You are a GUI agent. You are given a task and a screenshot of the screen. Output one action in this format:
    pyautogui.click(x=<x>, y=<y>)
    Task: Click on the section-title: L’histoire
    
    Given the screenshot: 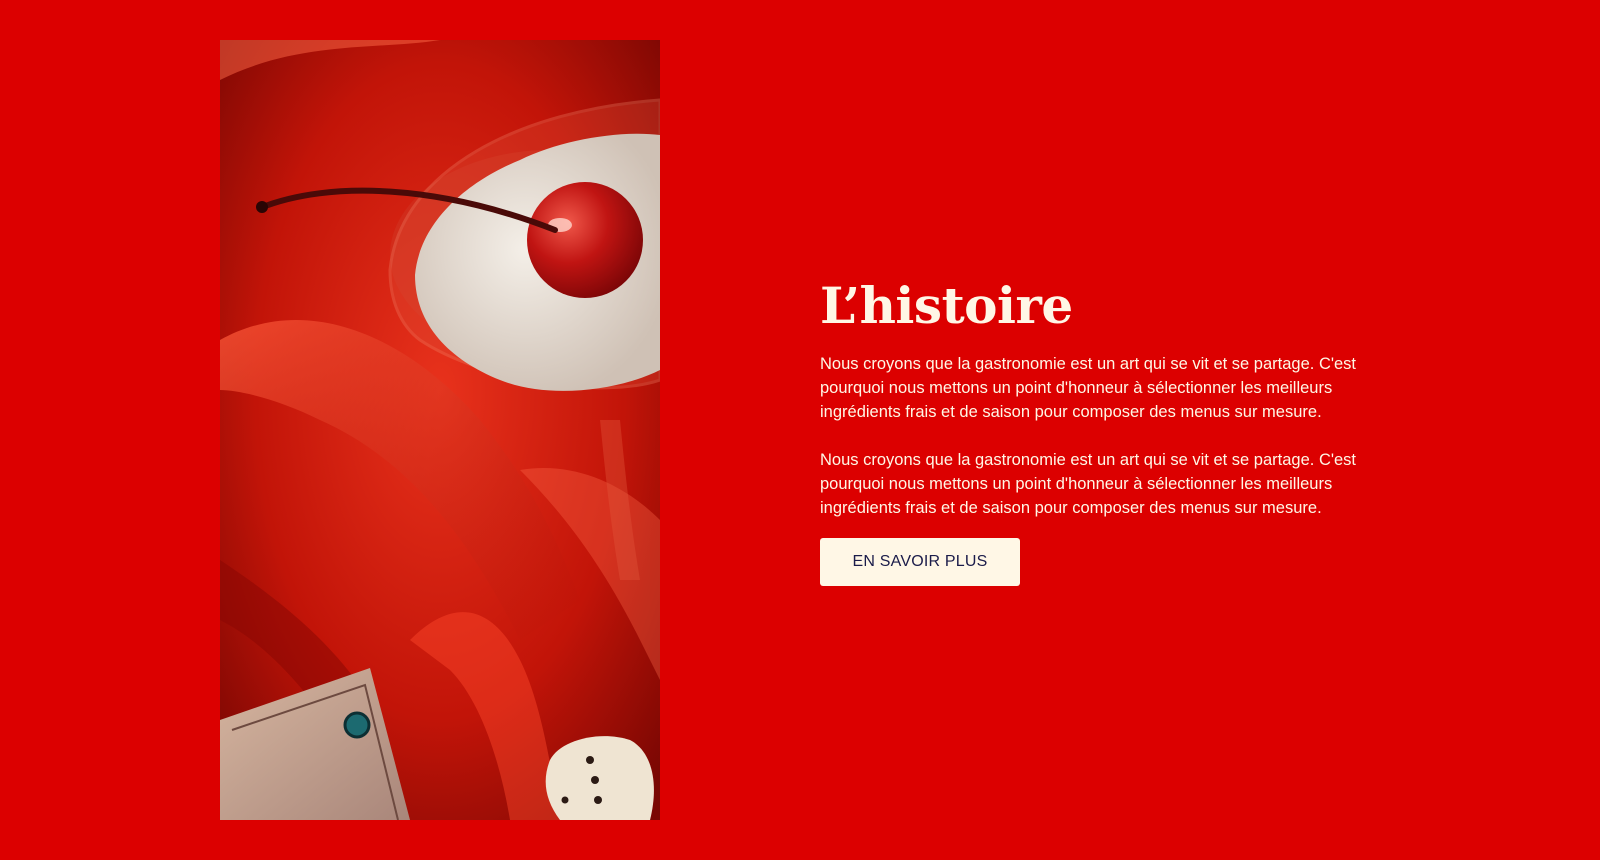 What is the action you would take?
    pyautogui.click(x=946, y=305)
    